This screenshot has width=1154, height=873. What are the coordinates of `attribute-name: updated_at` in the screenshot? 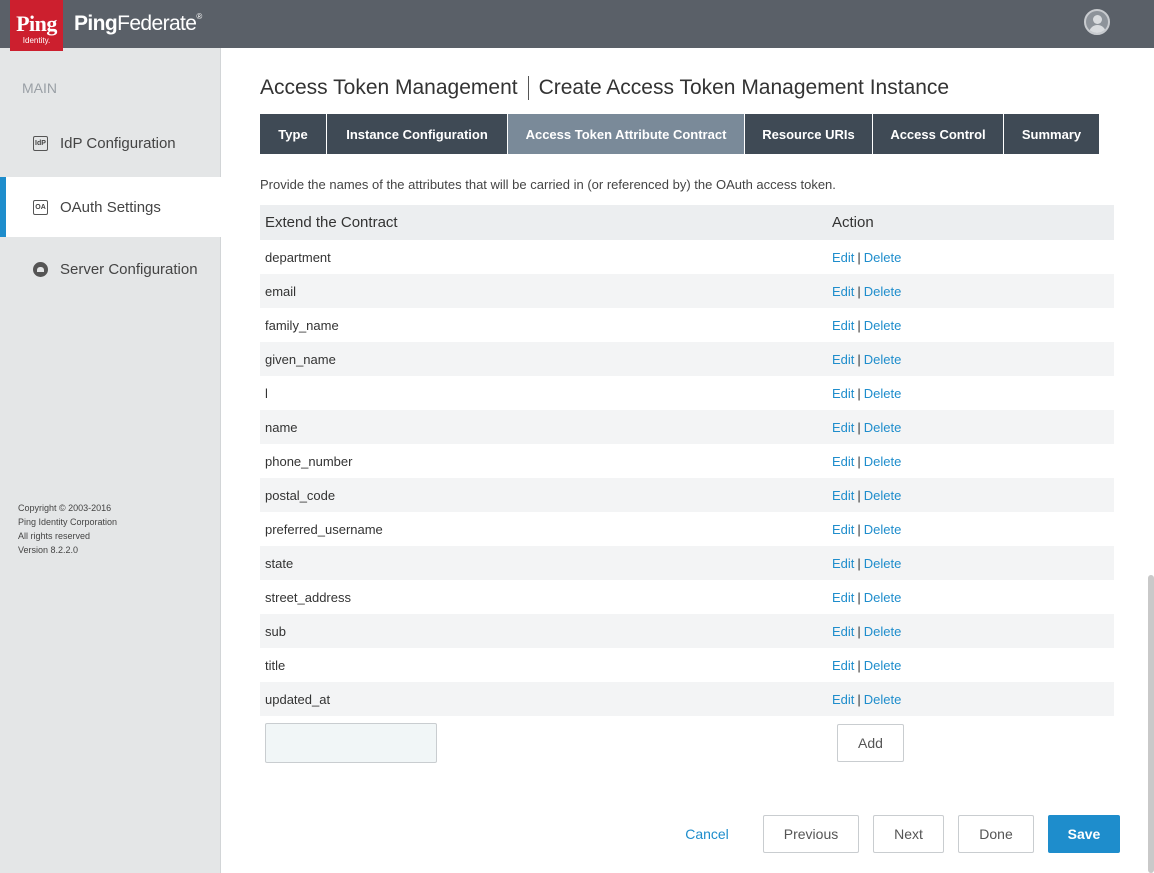 It's located at (298, 699).